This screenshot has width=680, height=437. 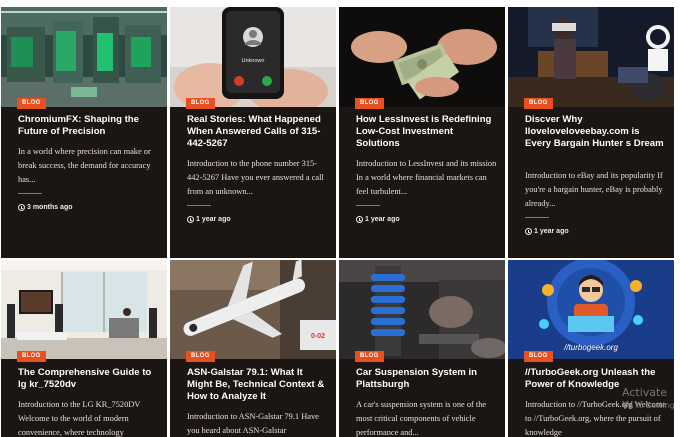 I want to click on industrial-machinery-image, so click(x=84, y=57).